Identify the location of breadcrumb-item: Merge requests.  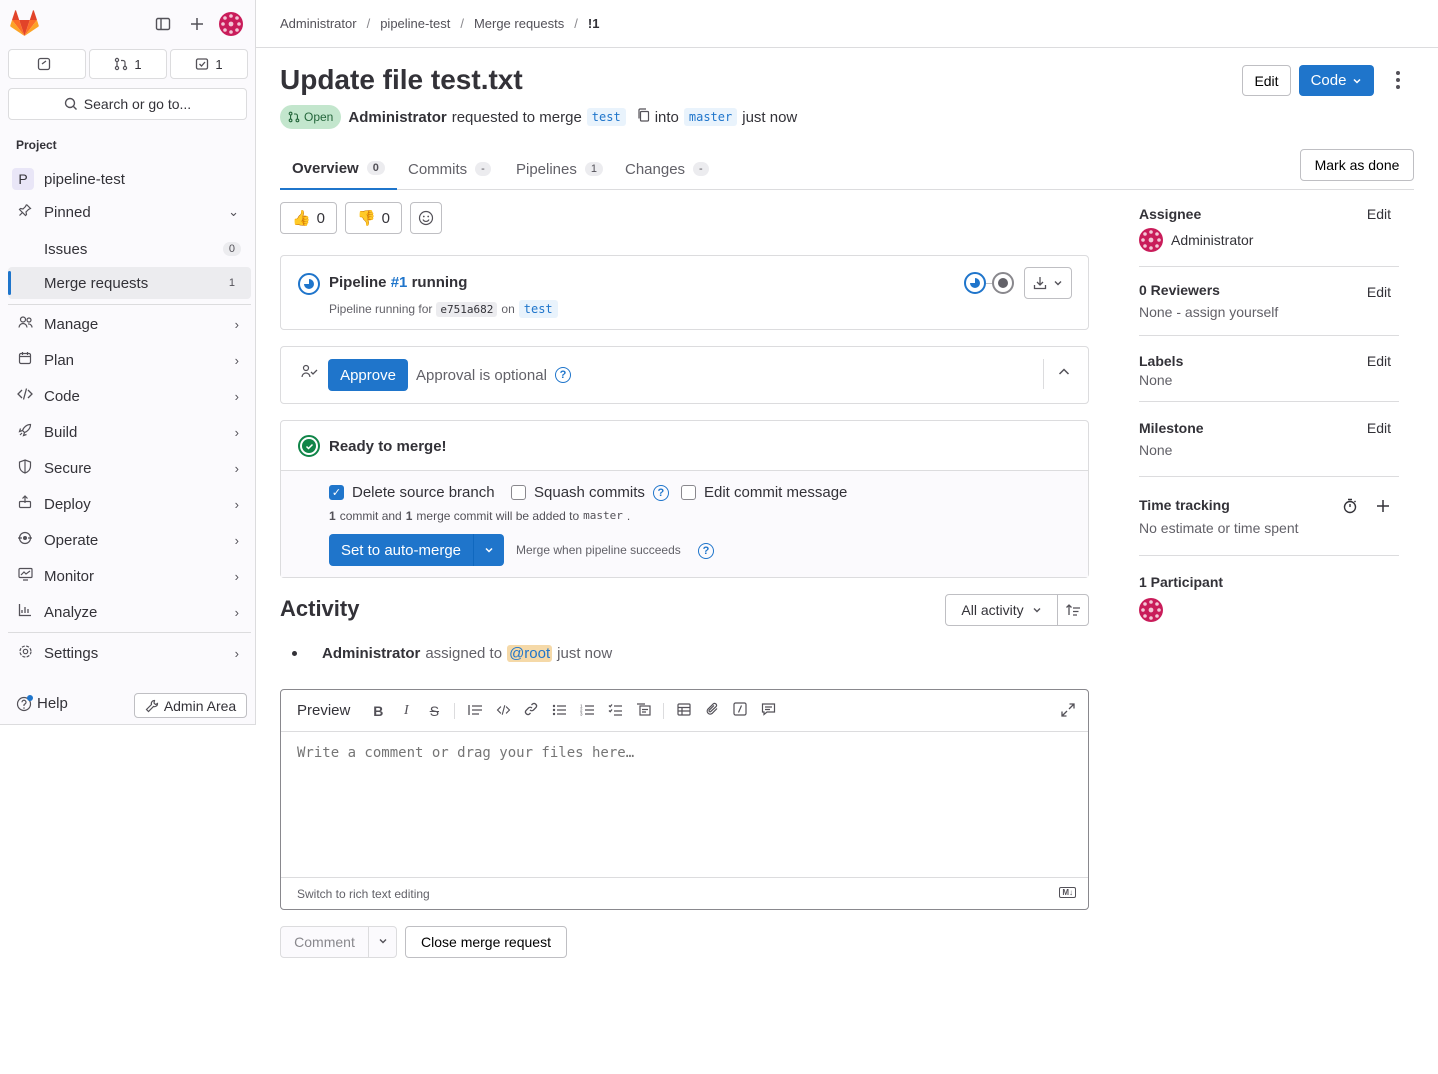
(519, 23).